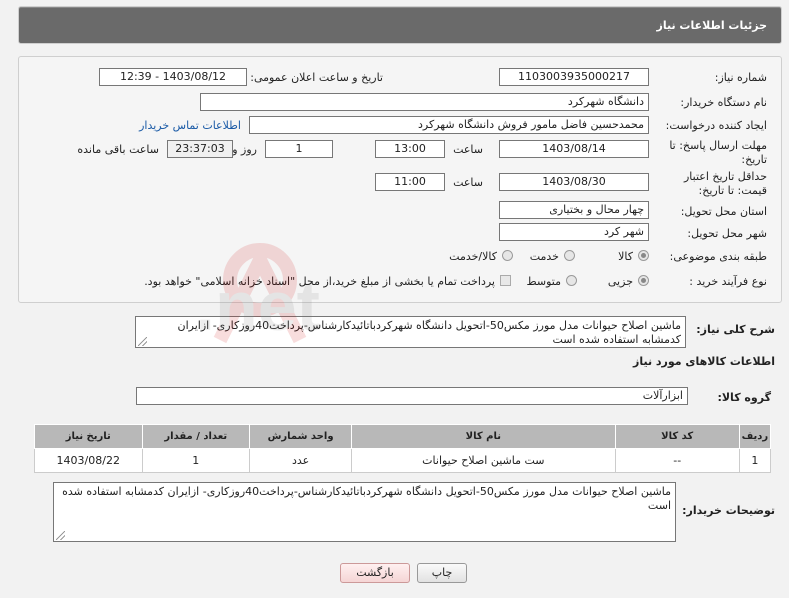  Describe the element at coordinates (412, 396) in the screenshot. I see `goods-group-field: ابزارآلات` at that location.